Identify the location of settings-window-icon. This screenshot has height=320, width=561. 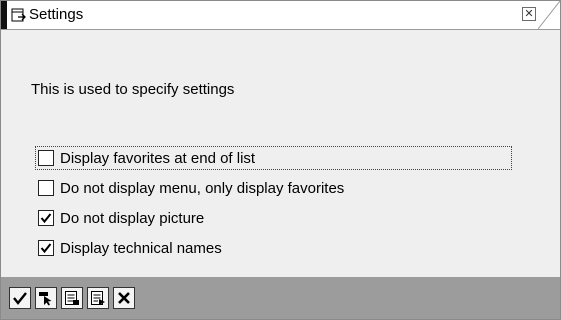
(18, 15).